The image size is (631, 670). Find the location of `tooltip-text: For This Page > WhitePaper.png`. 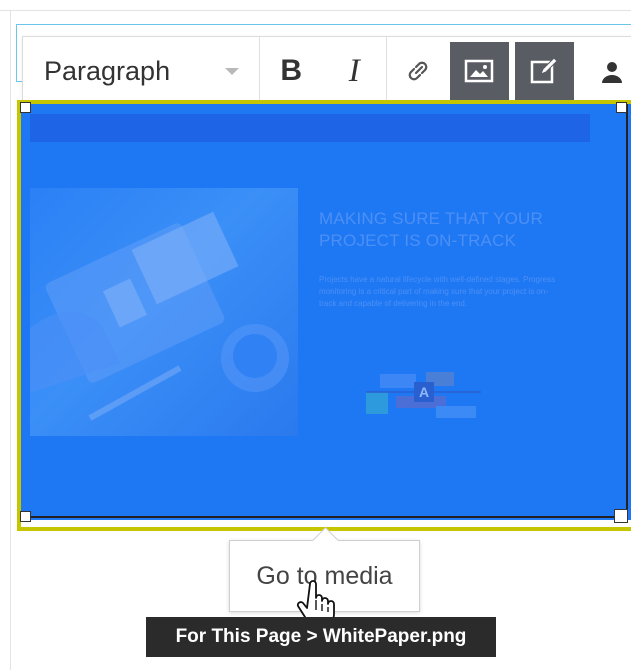

tooltip-text: For This Page > WhitePaper.png is located at coordinates (321, 636).